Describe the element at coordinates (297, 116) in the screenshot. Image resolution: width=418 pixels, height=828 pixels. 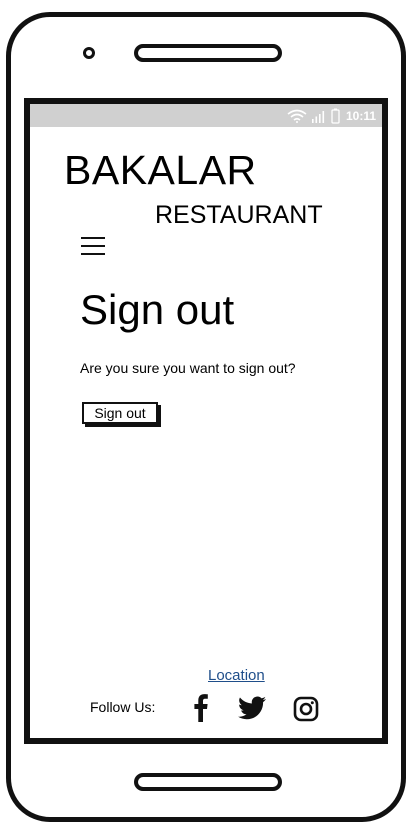
I see `wifi-icon` at that location.